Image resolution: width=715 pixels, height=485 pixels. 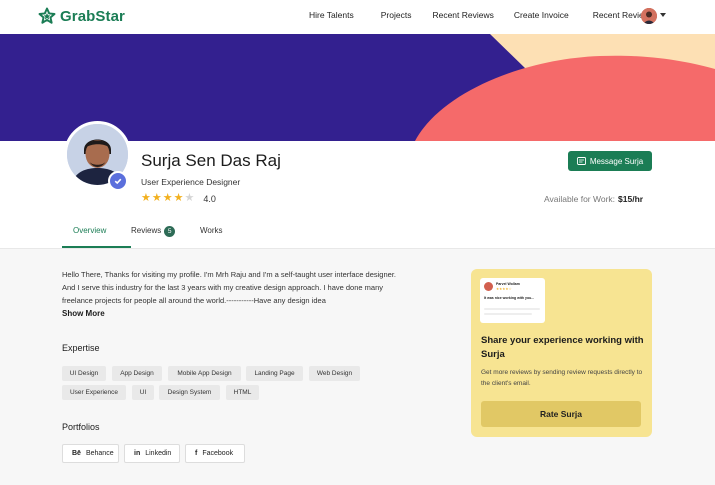 What do you see at coordinates (488, 286) in the screenshot?
I see `reviewer-avatar` at bounding box center [488, 286].